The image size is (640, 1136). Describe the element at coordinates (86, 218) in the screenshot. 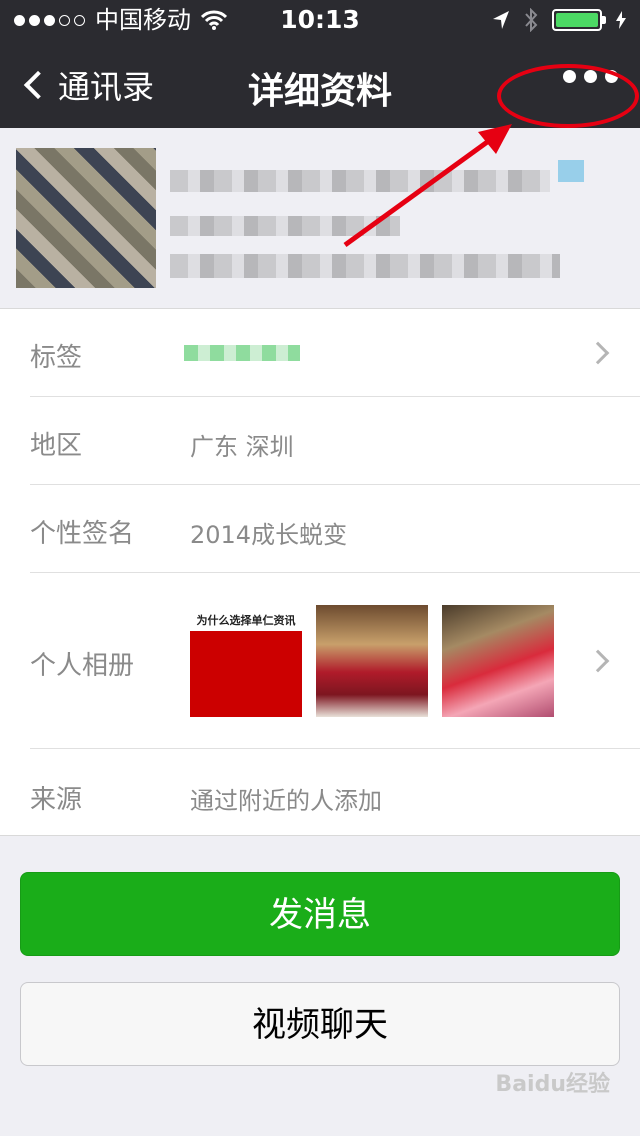

I see `avatar` at that location.